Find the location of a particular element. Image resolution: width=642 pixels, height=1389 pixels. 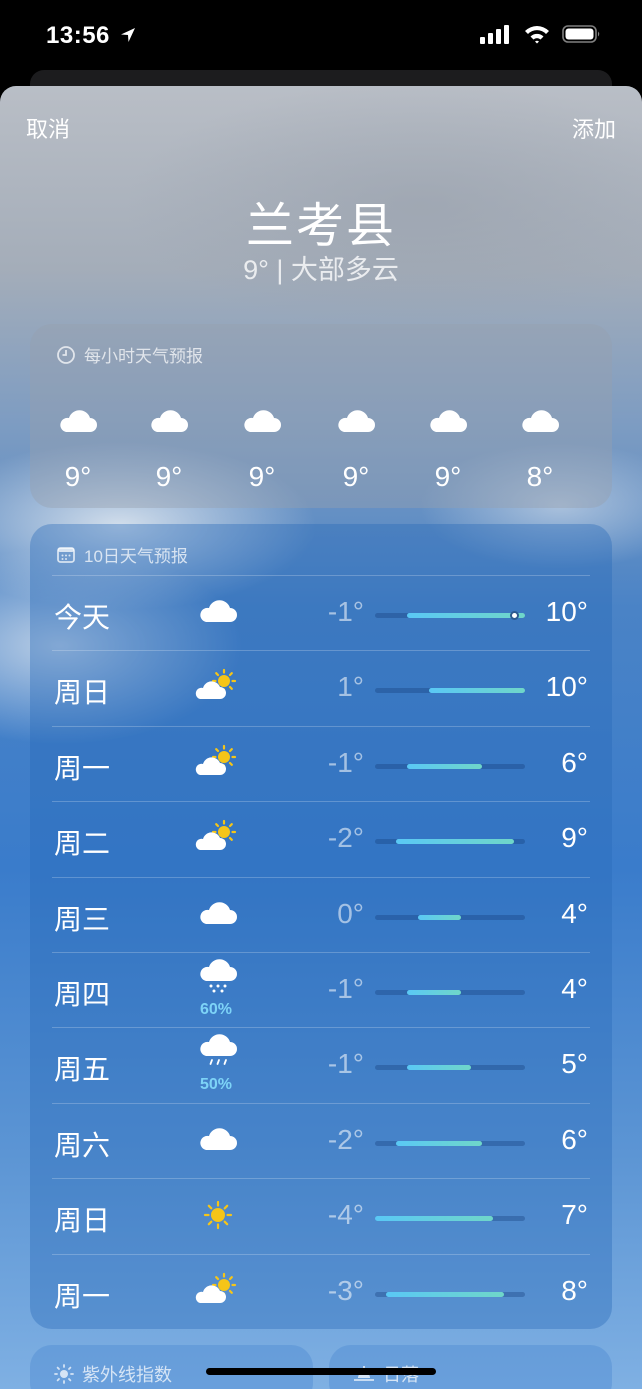

daily-row: 周六 -2° 6° is located at coordinates (321, 1141).